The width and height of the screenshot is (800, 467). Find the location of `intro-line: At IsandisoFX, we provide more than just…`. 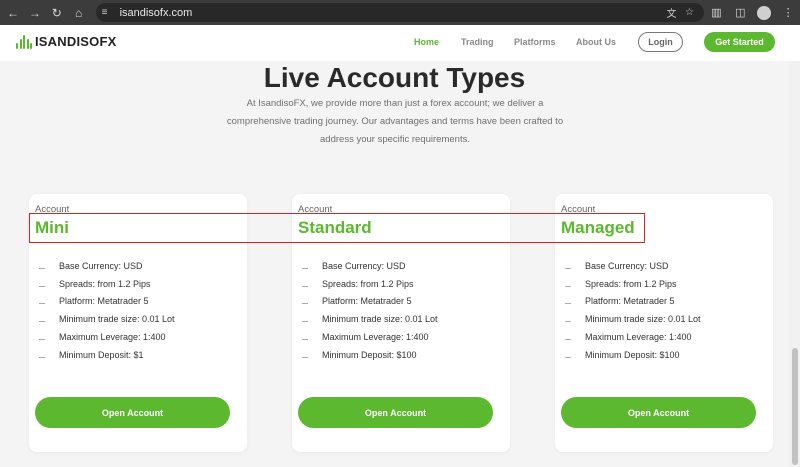

intro-line: At IsandisoFX, we provide more than just… is located at coordinates (395, 103).